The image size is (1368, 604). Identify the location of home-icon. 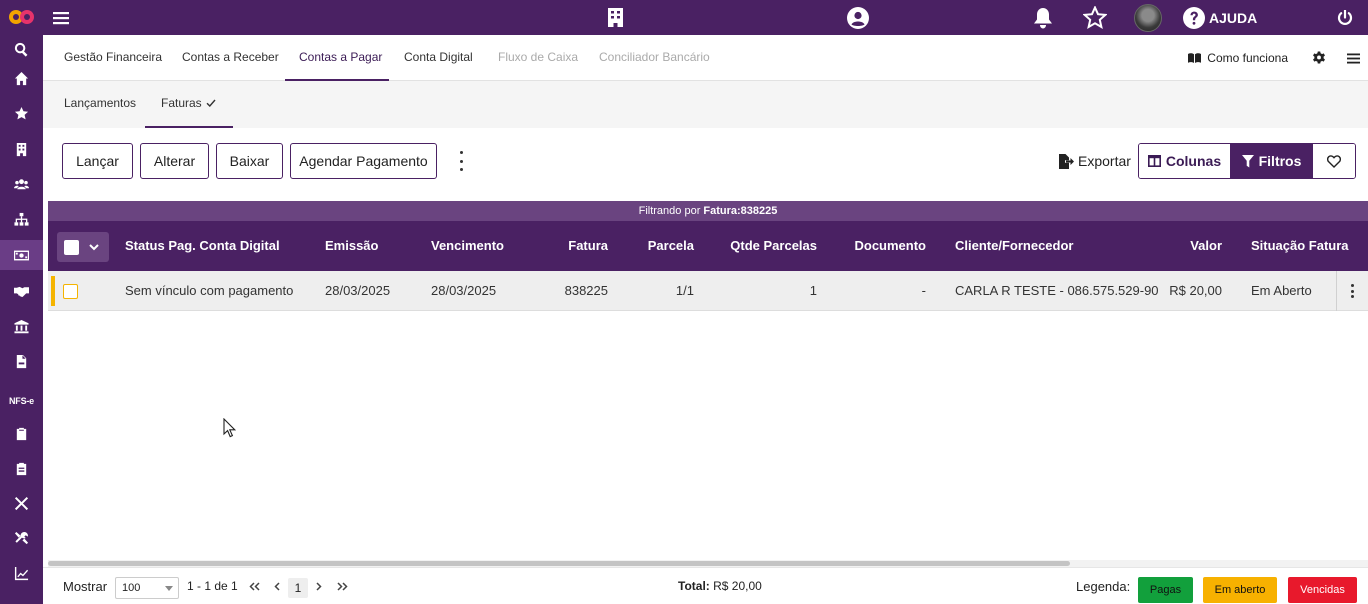
(21, 78).